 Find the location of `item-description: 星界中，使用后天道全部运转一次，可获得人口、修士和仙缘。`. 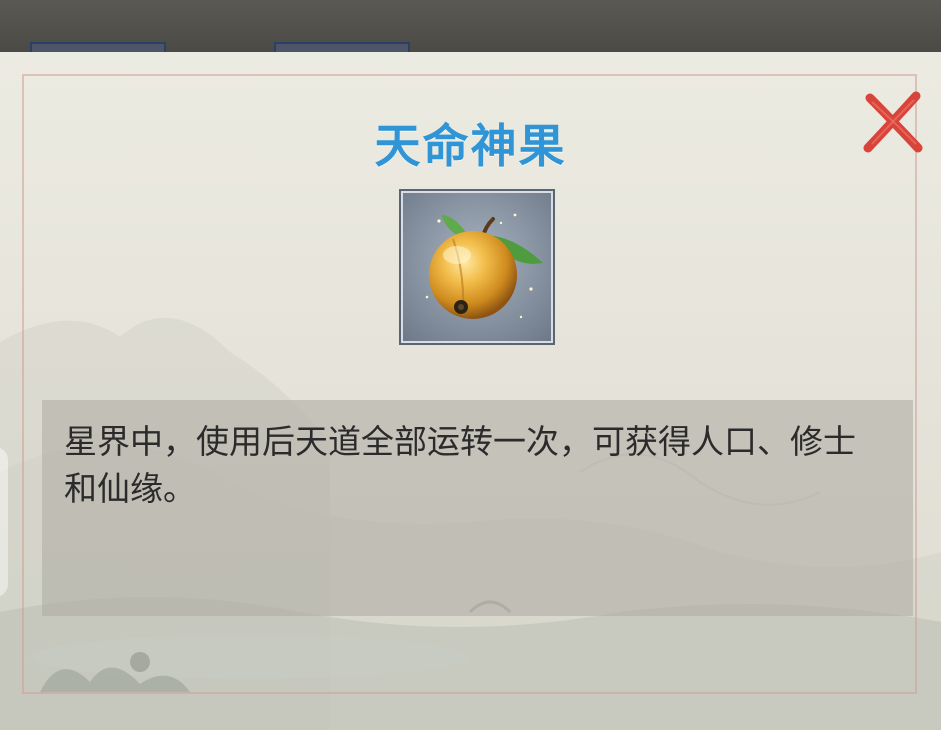

item-description: 星界中，使用后天道全部运转一次，可获得人口、修士和仙缘。 is located at coordinates (460, 465).